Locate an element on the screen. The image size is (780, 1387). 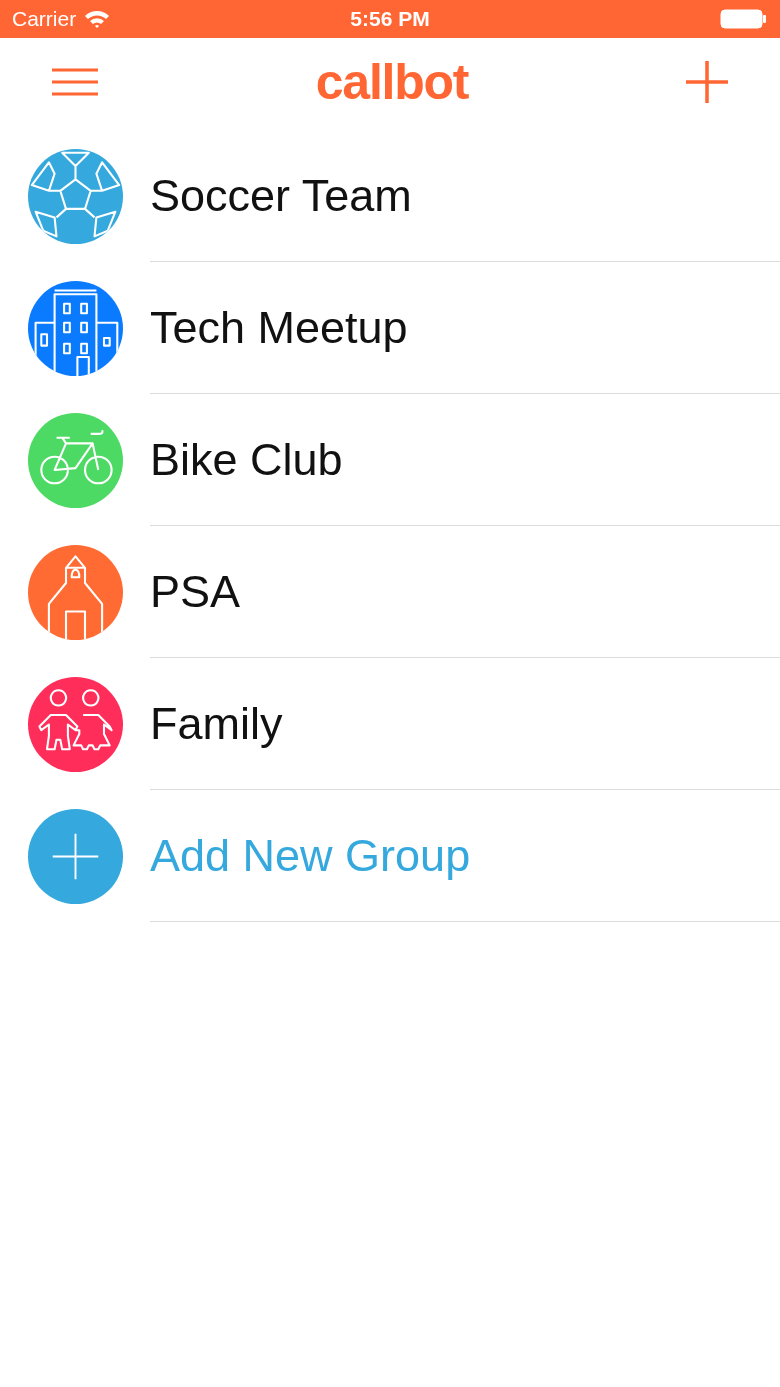
group-name: Tech Meetup is located at coordinates (279, 327).